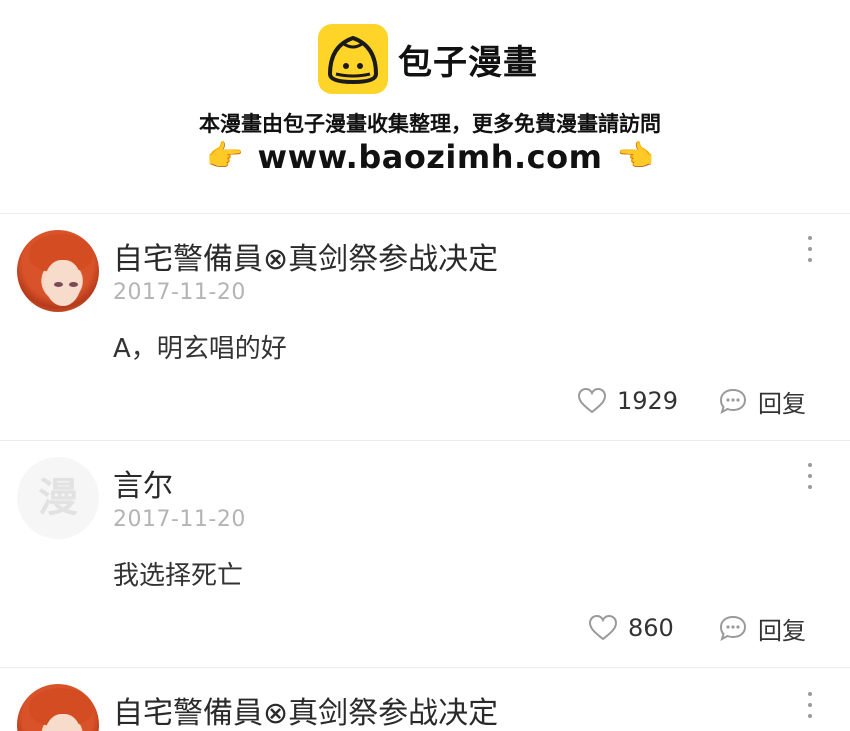 The width and height of the screenshot is (850, 731). What do you see at coordinates (430, 157) in the screenshot?
I see `site-url-link: www.baozimh.com` at bounding box center [430, 157].